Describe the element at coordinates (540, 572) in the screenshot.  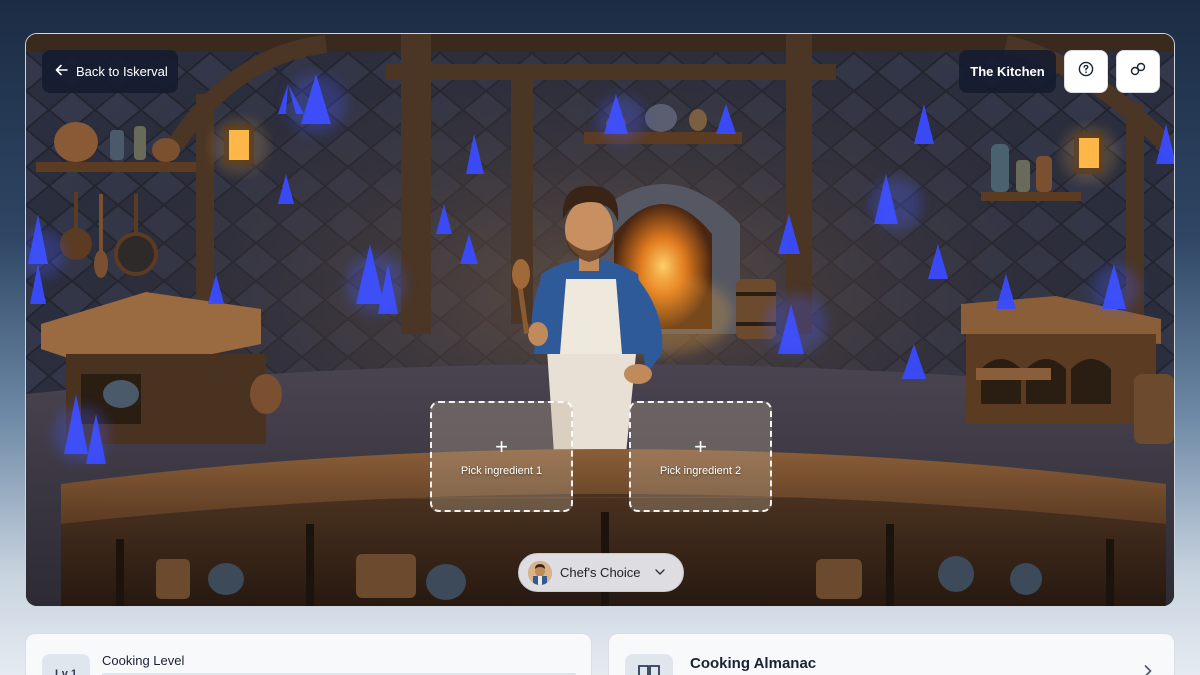
I see `chef-avatar` at that location.